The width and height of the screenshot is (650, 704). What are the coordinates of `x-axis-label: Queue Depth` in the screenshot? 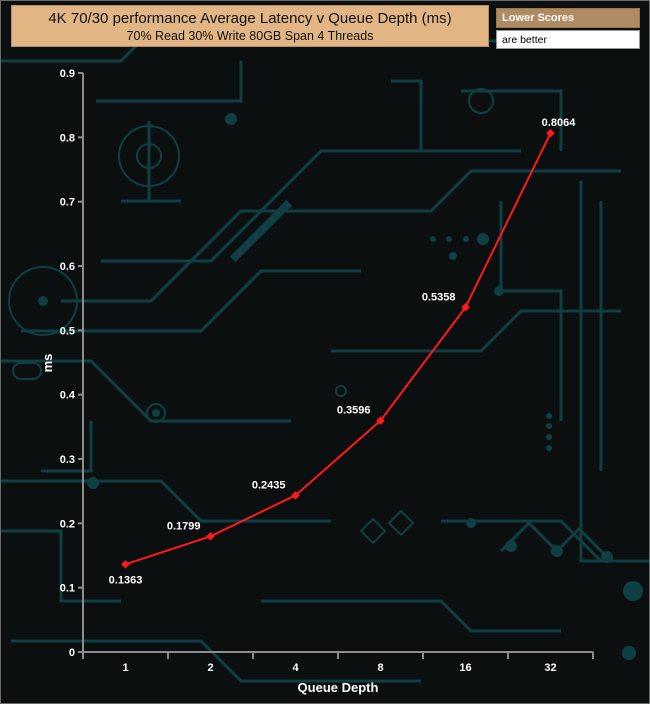 It's located at (338, 687).